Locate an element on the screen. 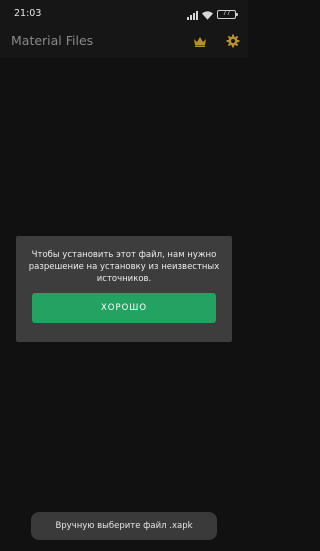 This screenshot has height=551, width=320. status-icons: 77 is located at coordinates (212, 14).